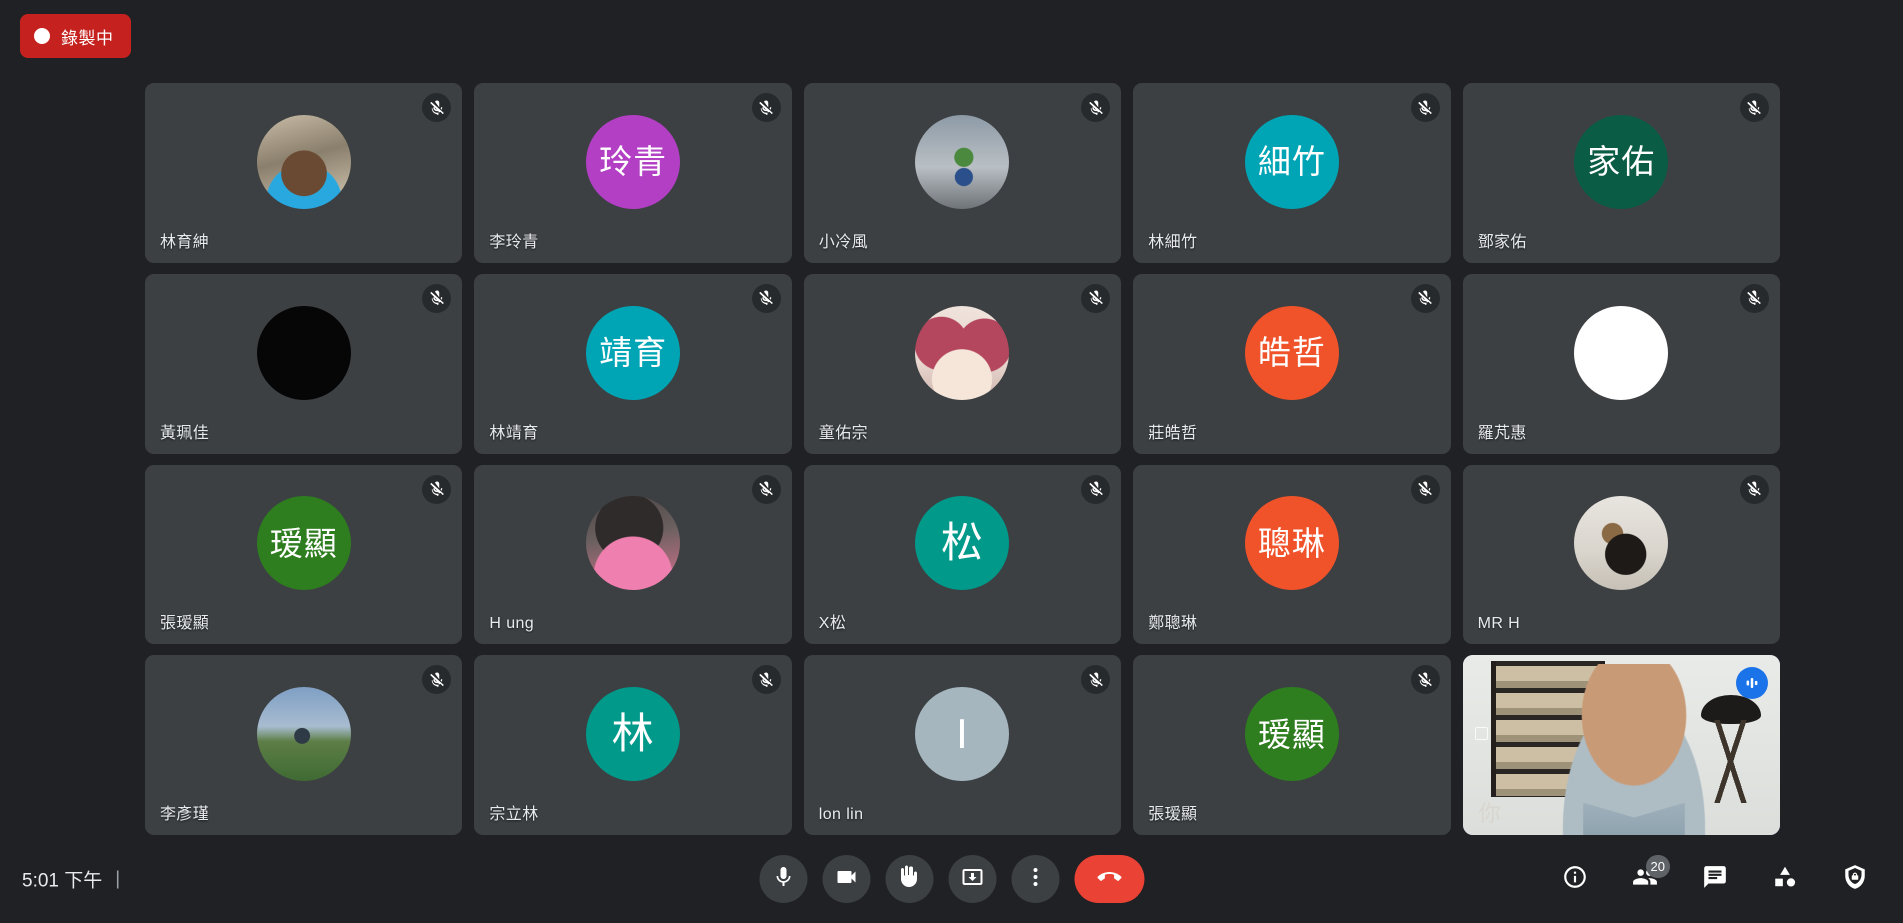 This screenshot has height=923, width=1903. I want to click on participants-count-badge: 20, so click(1657, 866).